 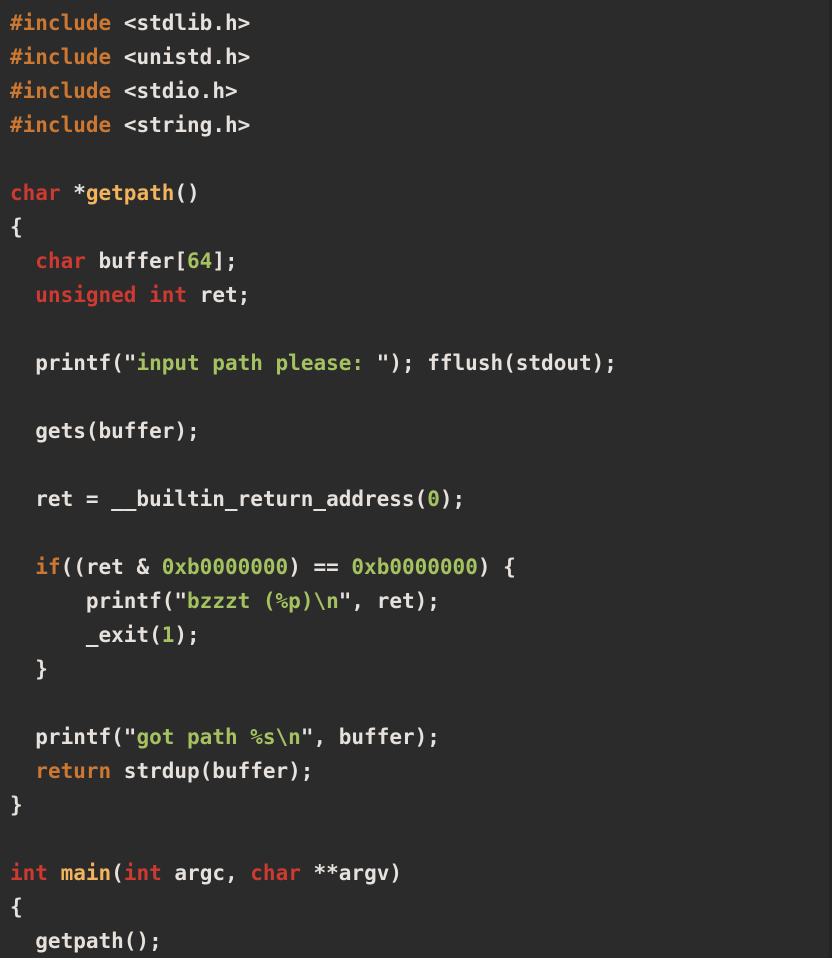 What do you see at coordinates (117, 873) in the screenshot?
I see `code-token-punct: (` at bounding box center [117, 873].